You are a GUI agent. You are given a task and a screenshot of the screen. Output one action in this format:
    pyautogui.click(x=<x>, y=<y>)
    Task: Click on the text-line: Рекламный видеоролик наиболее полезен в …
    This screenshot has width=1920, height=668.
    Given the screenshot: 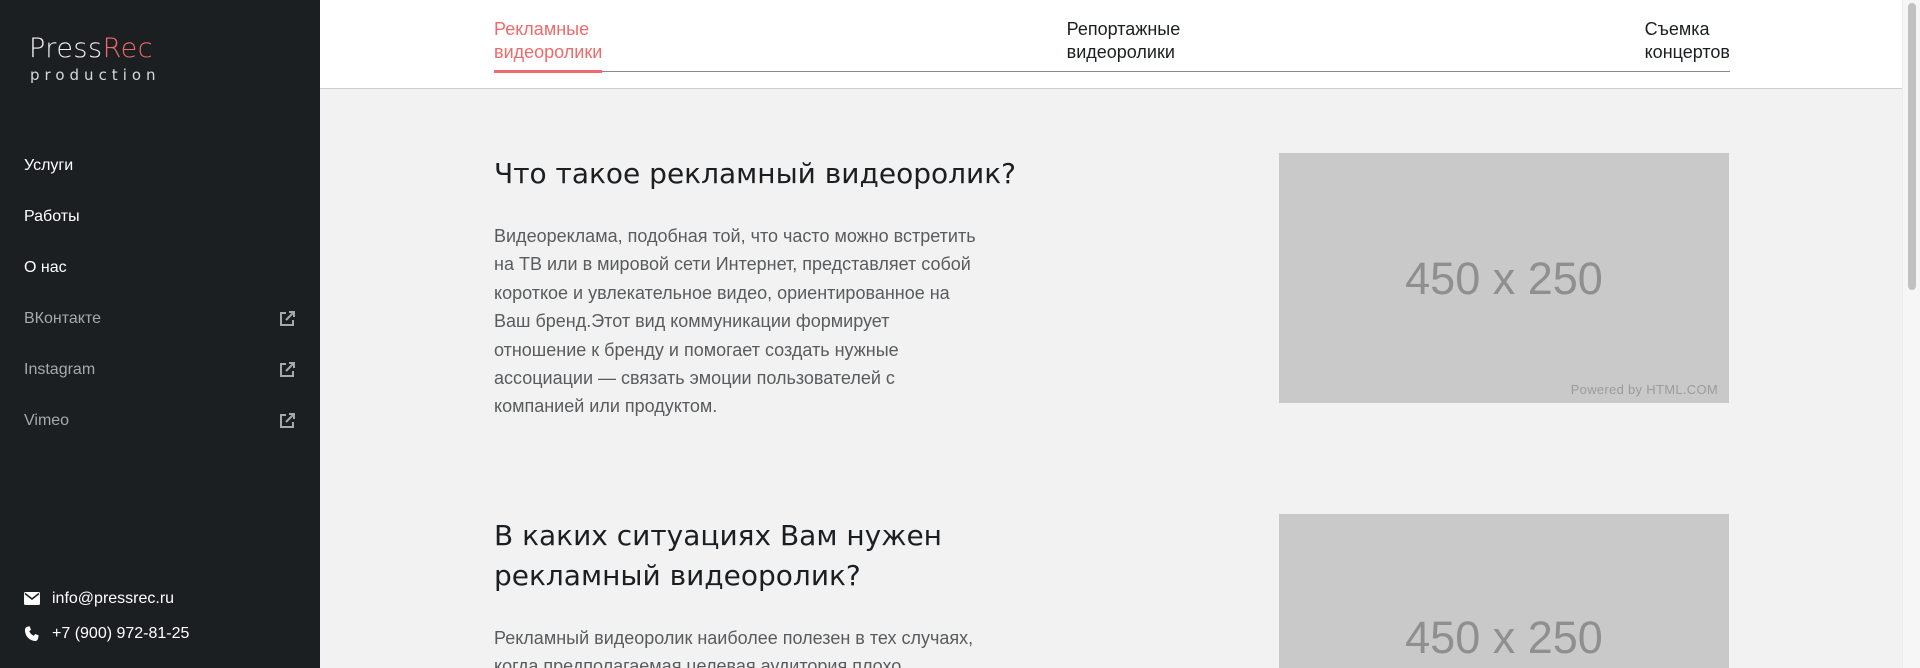 What is the action you would take?
    pyautogui.click(x=734, y=638)
    